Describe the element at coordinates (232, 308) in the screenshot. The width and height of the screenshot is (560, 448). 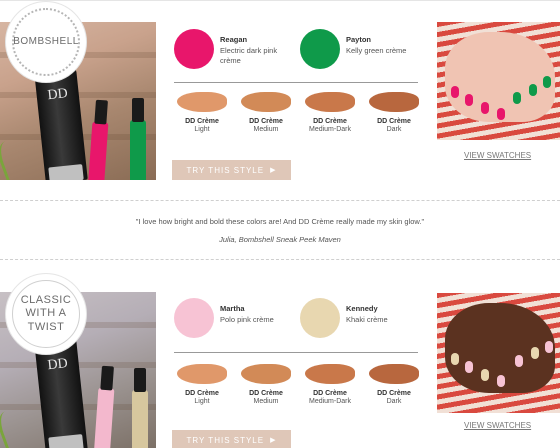
I see `polish-name: Martha` at that location.